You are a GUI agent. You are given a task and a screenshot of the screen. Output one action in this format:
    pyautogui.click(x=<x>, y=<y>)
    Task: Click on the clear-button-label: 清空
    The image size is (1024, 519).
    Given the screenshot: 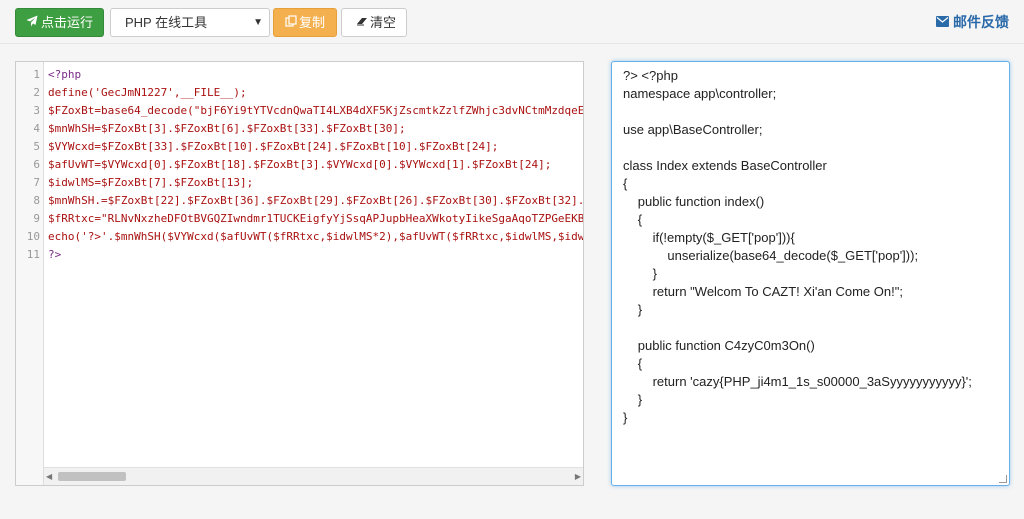 What is the action you would take?
    pyautogui.click(x=383, y=22)
    